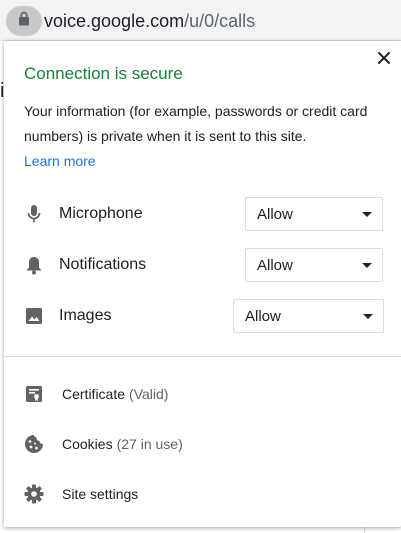 This screenshot has height=533, width=401. I want to click on link-text: Certificate (Valid), so click(115, 394).